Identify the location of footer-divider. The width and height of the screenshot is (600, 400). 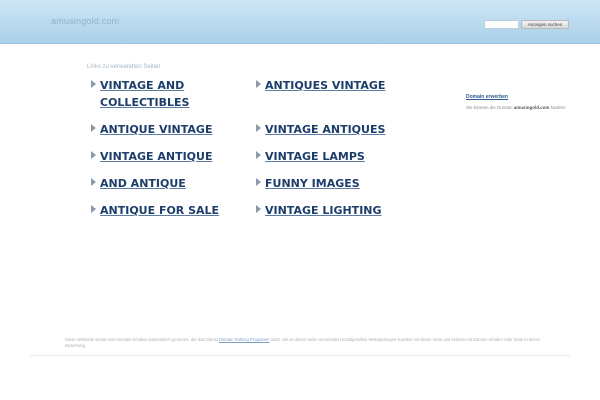
(300, 355).